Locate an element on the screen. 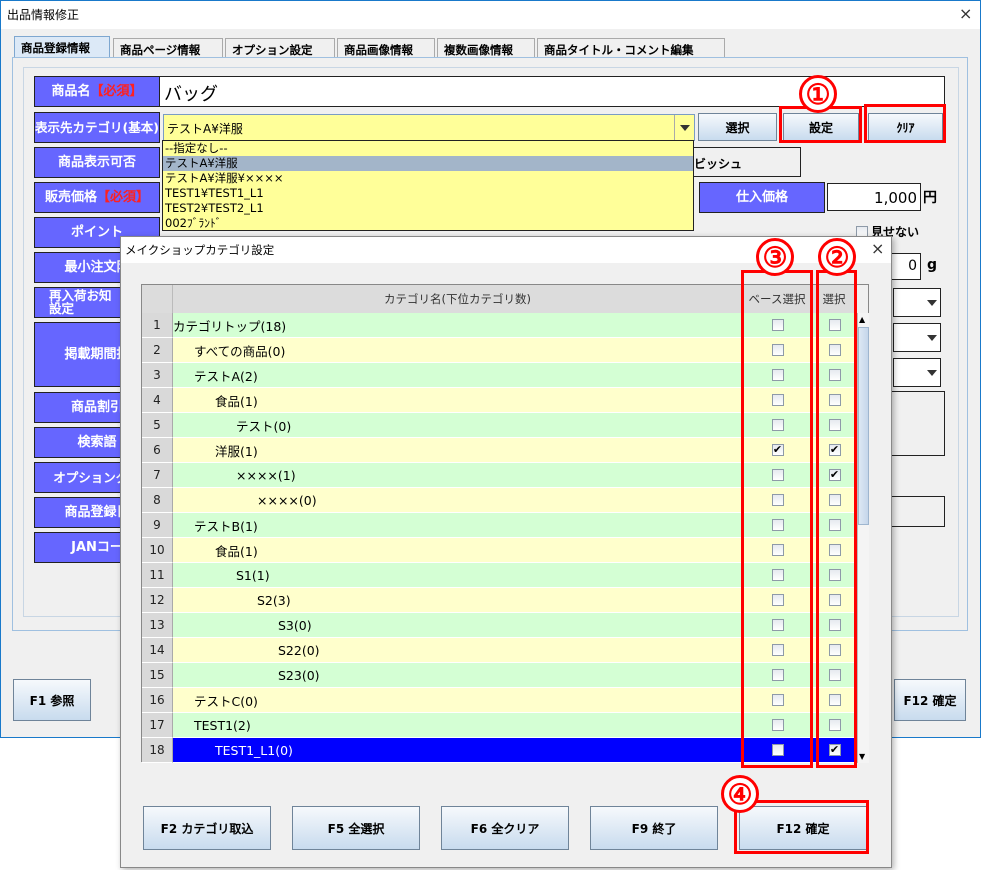 This screenshot has width=995, height=870. dropdown-option: テストA¥洋服 is located at coordinates (428, 163).